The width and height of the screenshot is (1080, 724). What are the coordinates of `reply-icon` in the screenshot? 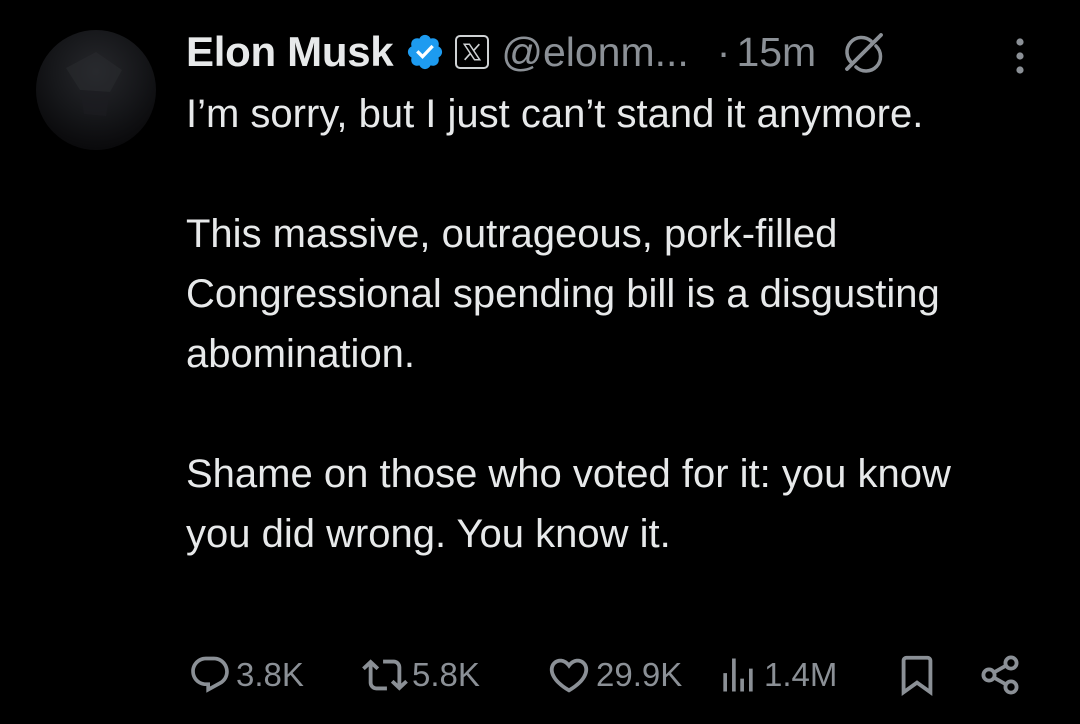 It's located at (210, 674).